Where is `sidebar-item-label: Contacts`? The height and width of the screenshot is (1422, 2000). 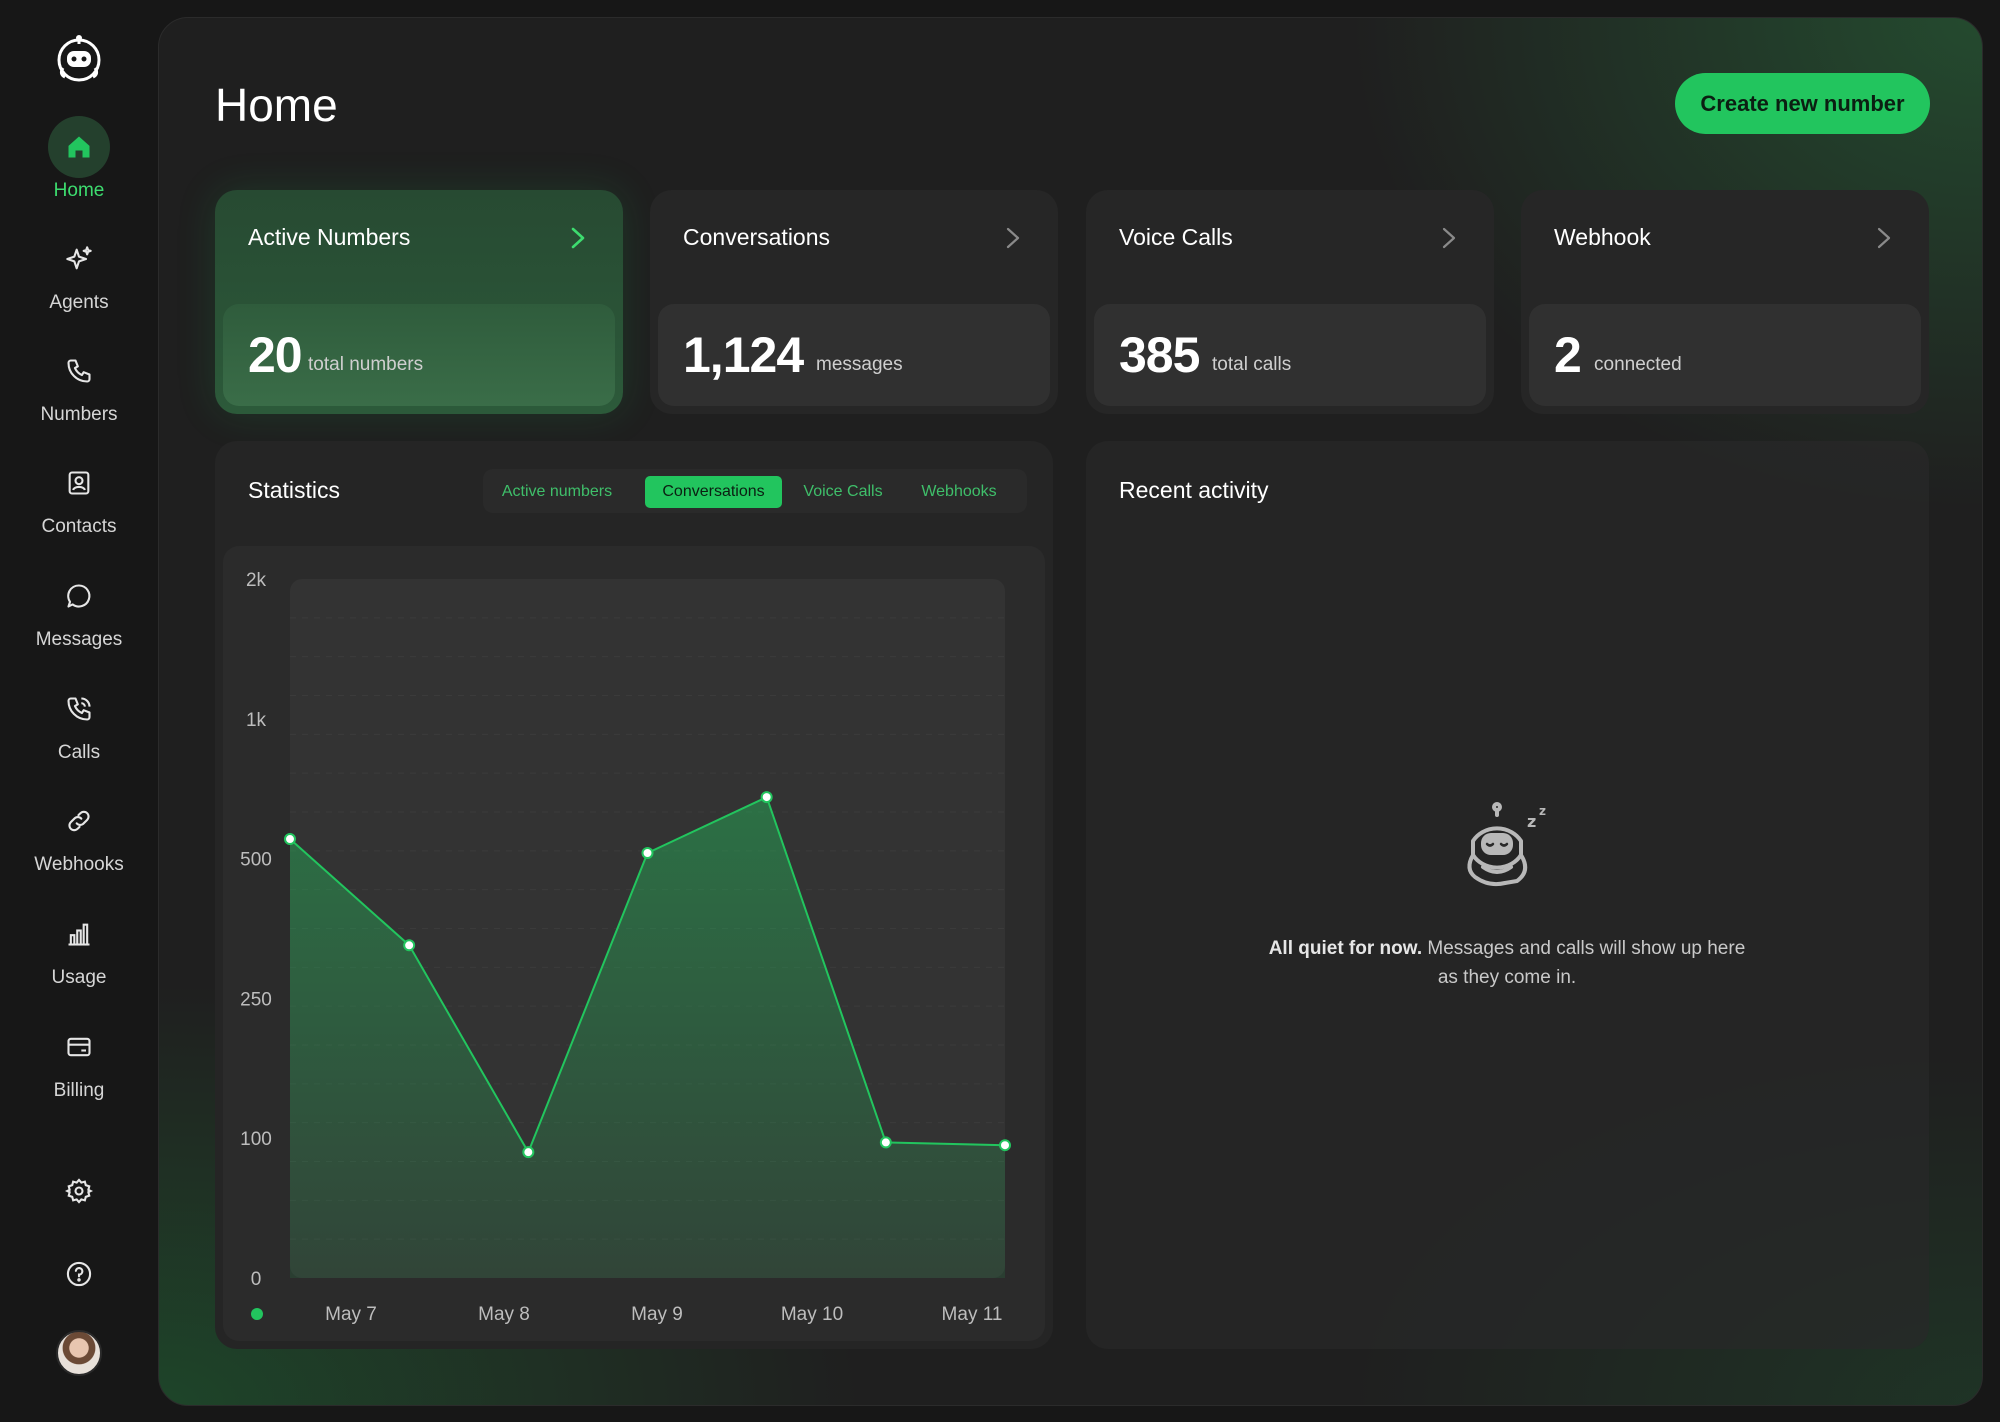 sidebar-item-label: Contacts is located at coordinates (79, 526).